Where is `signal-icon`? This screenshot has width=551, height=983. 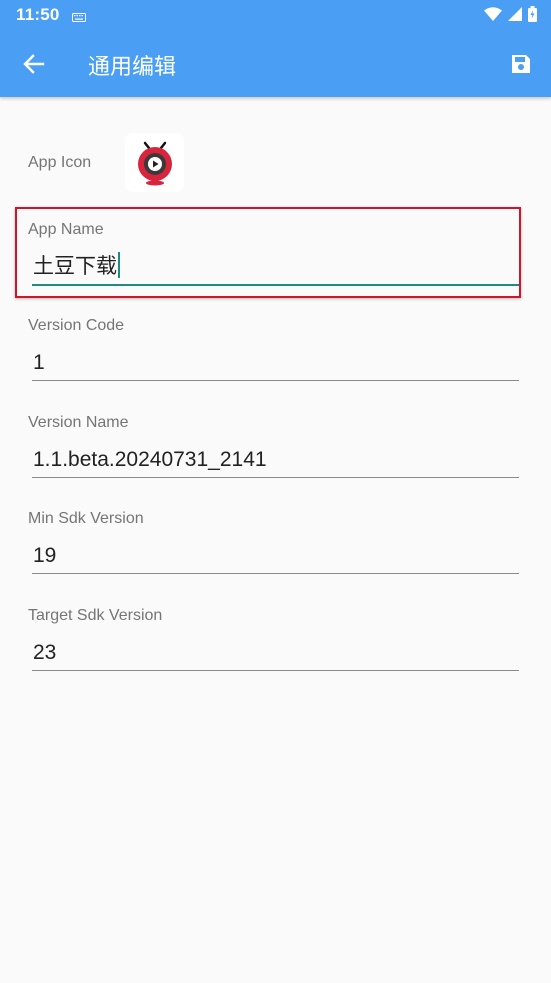
signal-icon is located at coordinates (515, 16).